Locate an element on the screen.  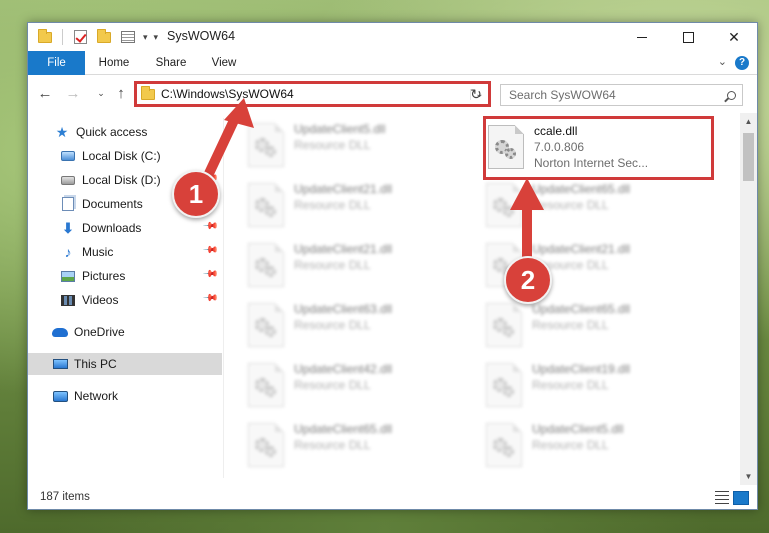
close-button: ✕ is located at coordinates (734, 37).